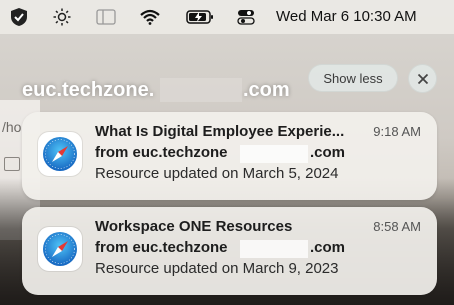 The height and width of the screenshot is (305, 454). Describe the element at coordinates (346, 16) in the screenshot. I see `menu-bar-clock: Wed Mar 6 10:30 AM` at that location.